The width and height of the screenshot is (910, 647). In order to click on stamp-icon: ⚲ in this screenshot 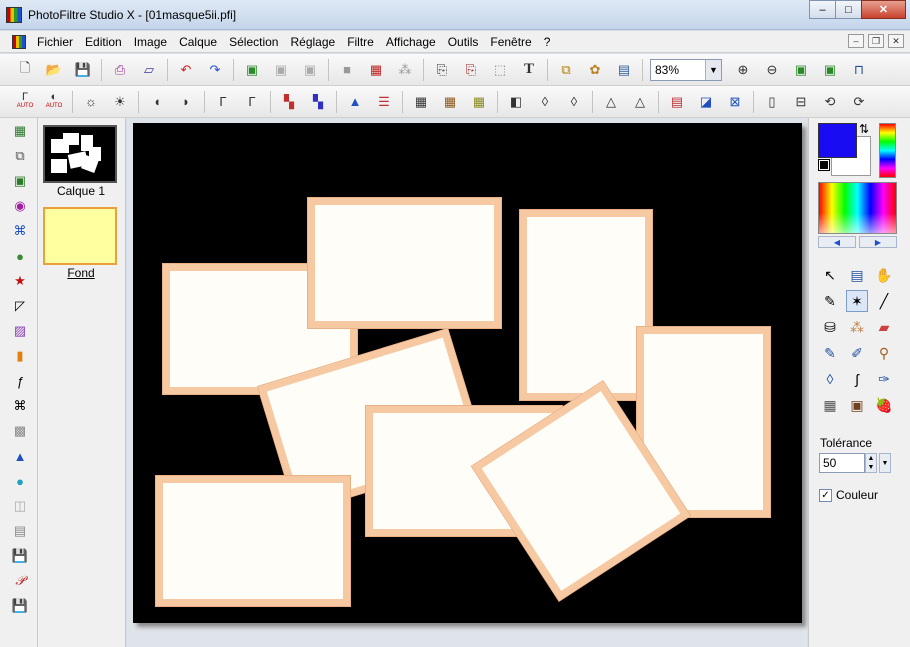, I will do `click(884, 353)`.